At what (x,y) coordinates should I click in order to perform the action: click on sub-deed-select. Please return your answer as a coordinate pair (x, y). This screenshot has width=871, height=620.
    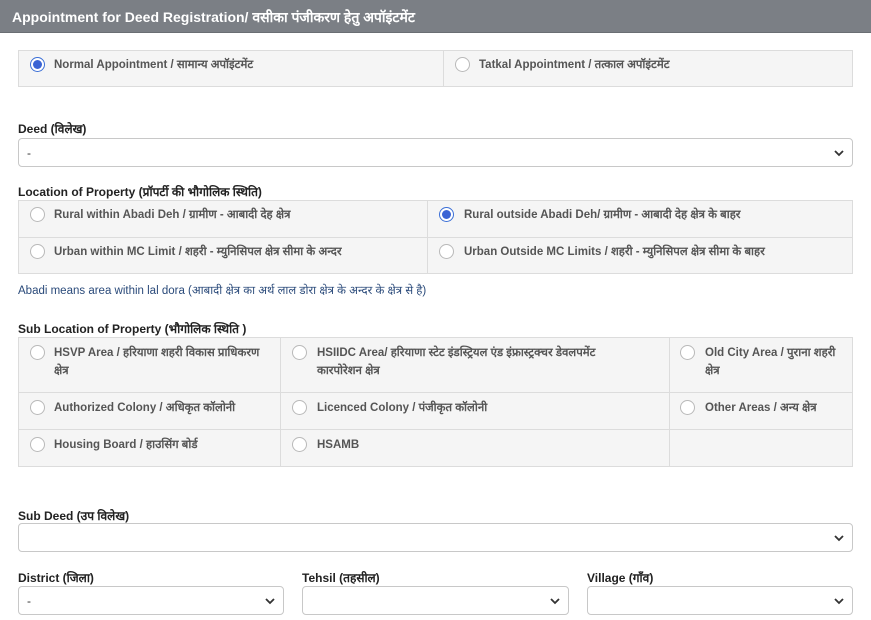
    Looking at the image, I should click on (435, 537).